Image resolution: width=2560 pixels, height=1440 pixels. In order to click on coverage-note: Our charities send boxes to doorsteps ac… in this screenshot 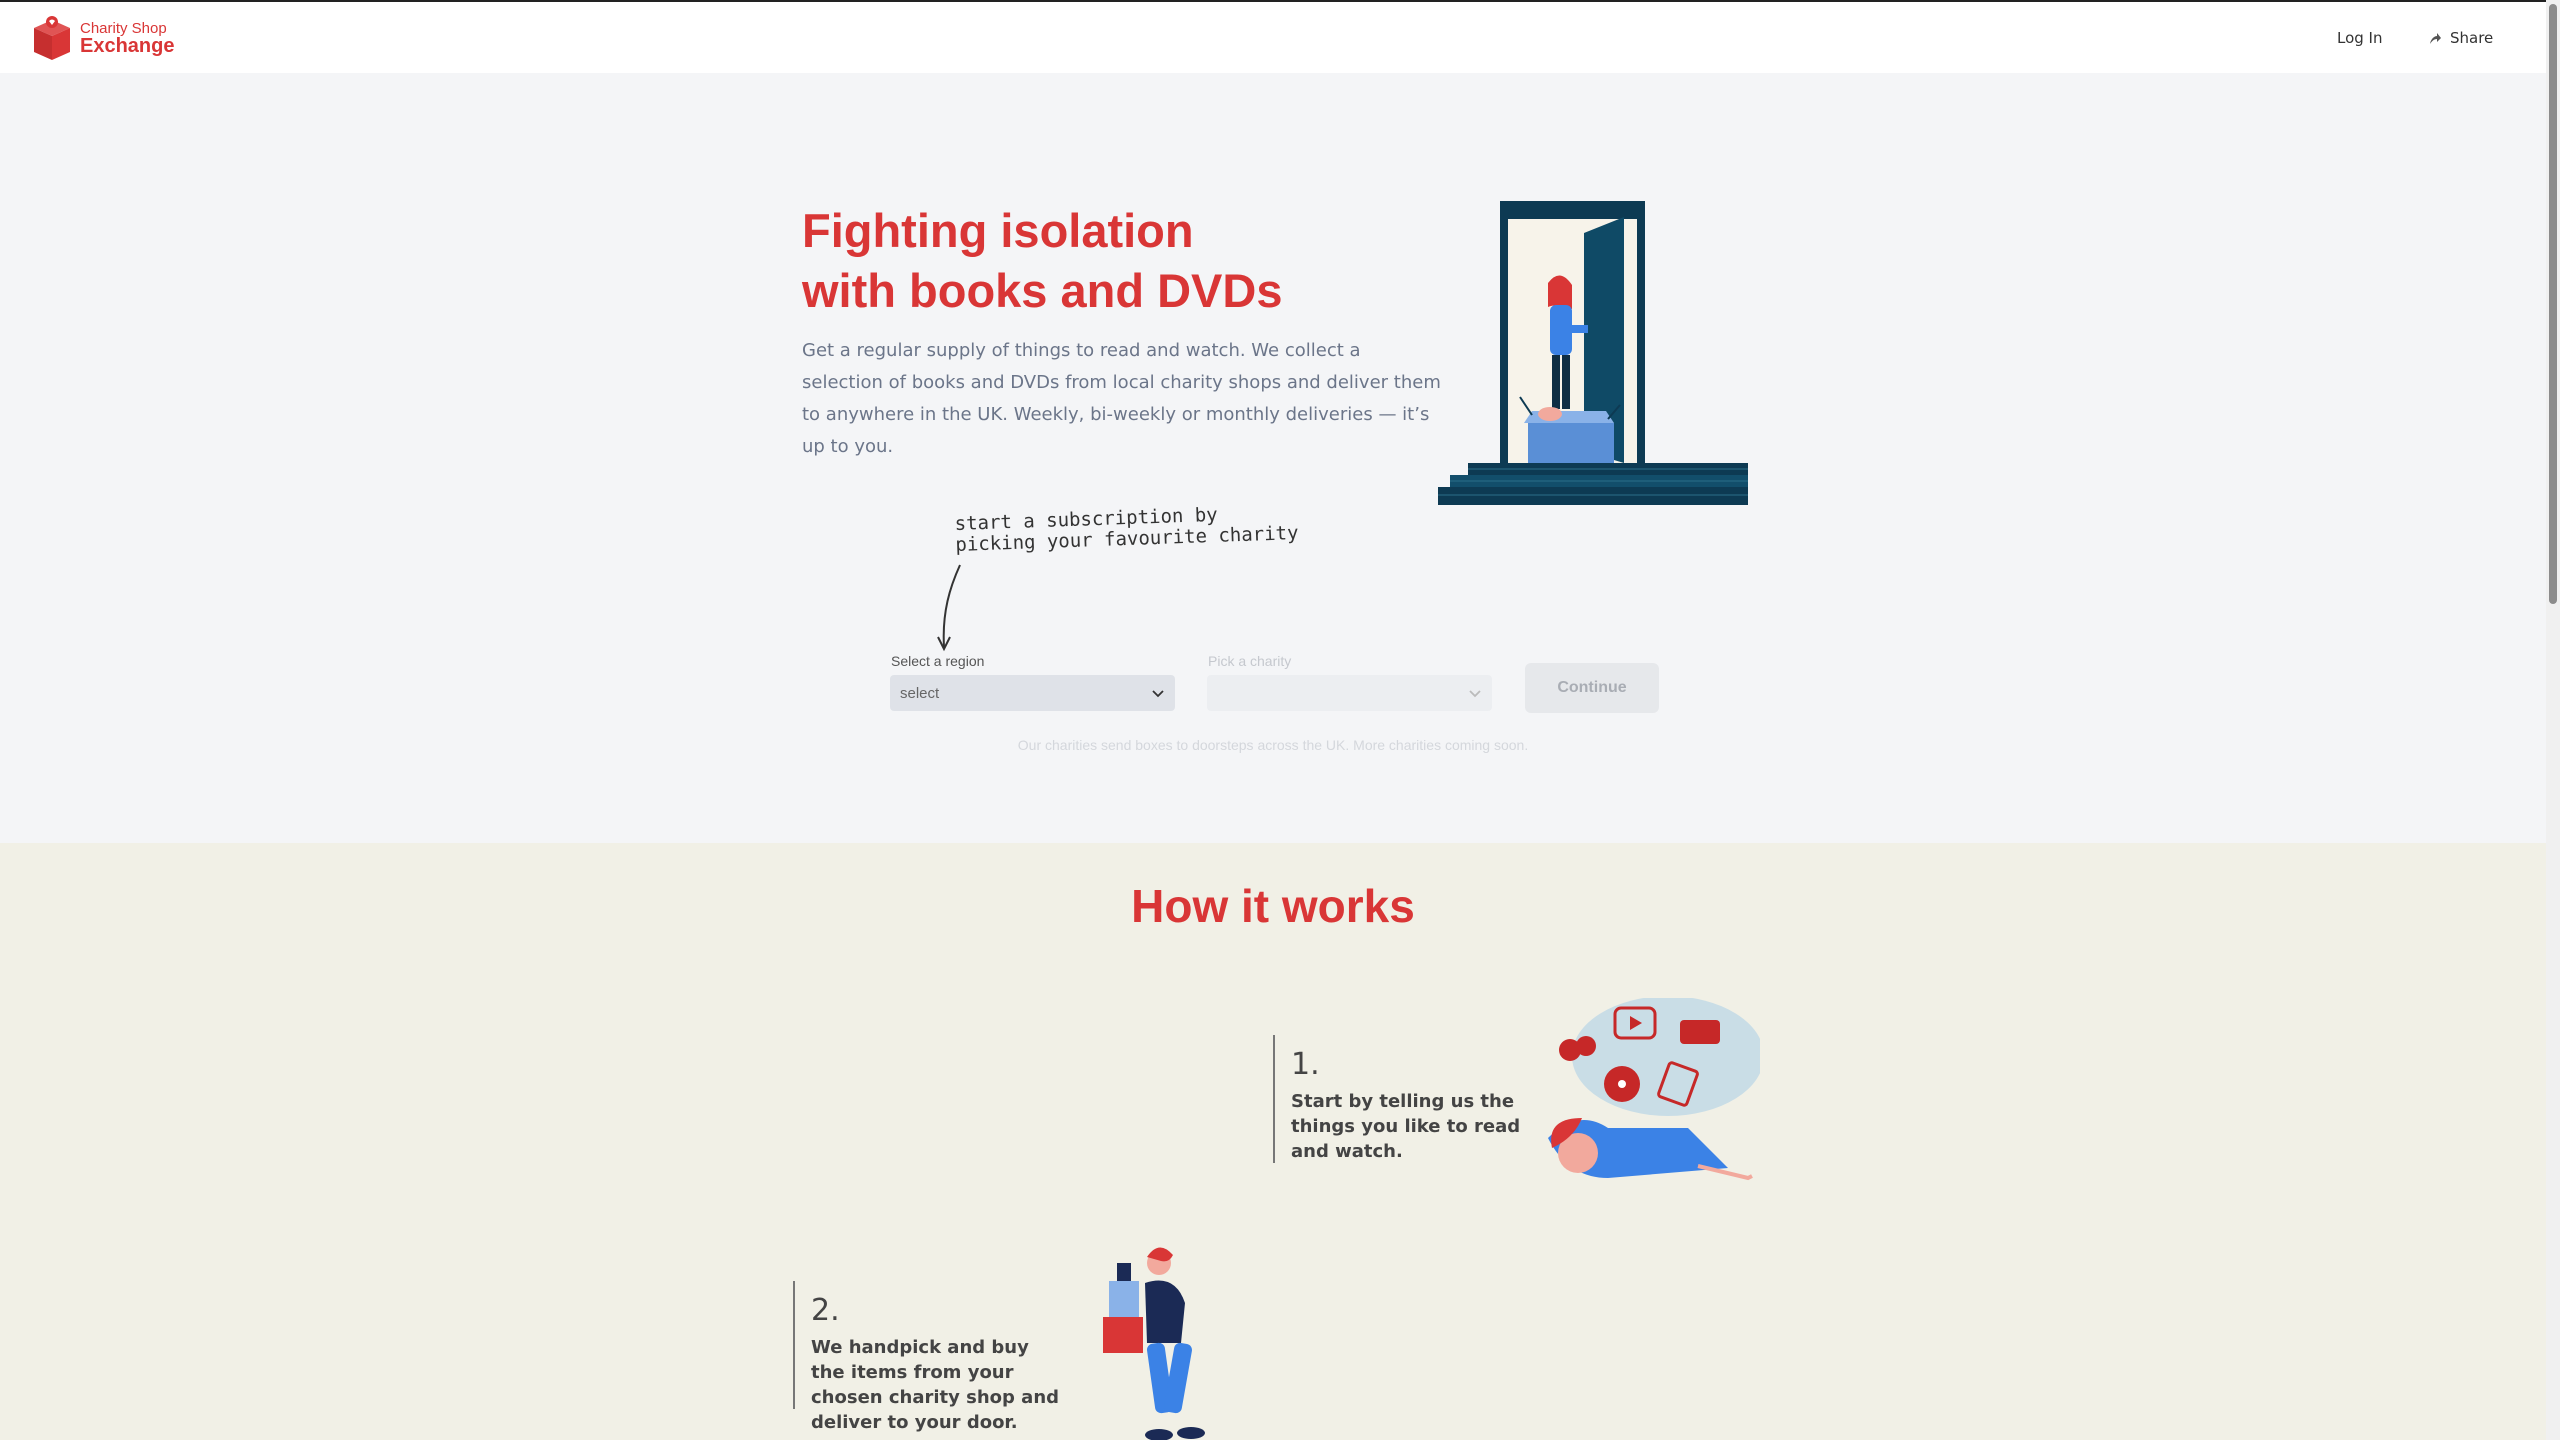, I will do `click(1273, 745)`.